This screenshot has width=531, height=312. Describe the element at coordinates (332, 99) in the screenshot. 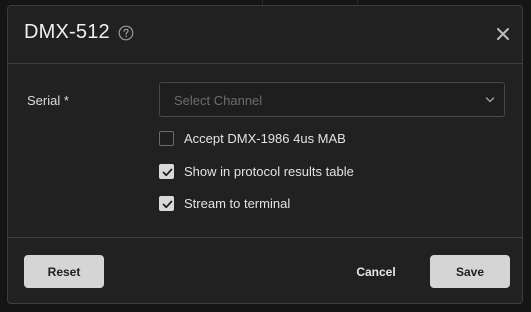

I see `serial-channel-select: Select Channel` at that location.